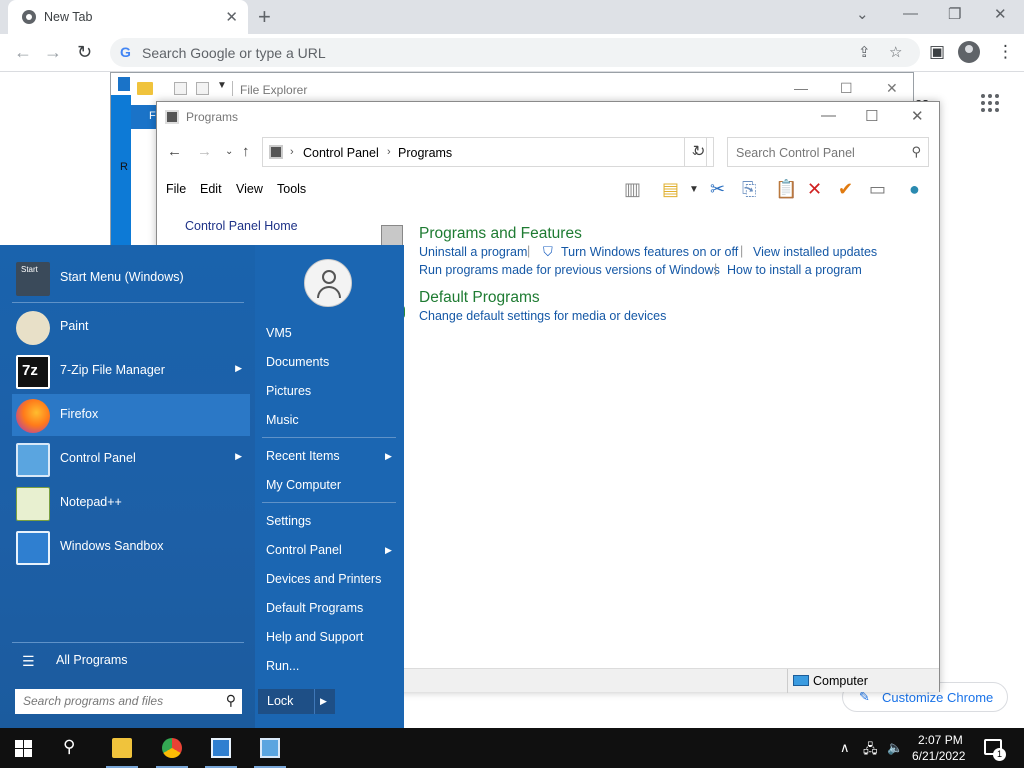 Image resolution: width=1024 pixels, height=768 pixels. Describe the element at coordinates (23, 748) in the screenshot. I see `windows-start-icon` at that location.